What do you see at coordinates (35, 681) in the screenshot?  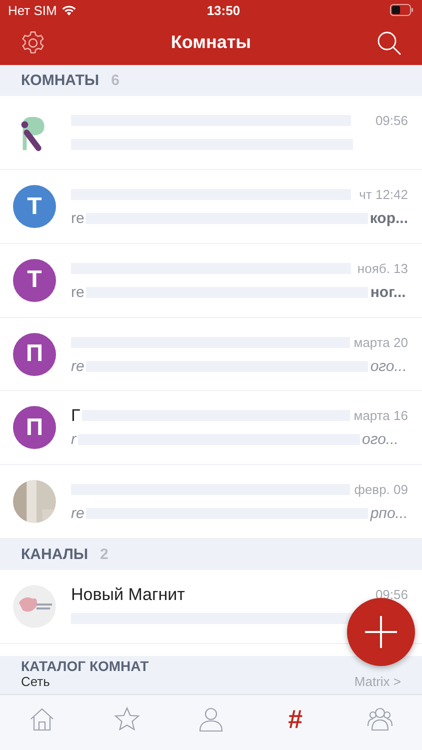 I see `network-label: Сеть` at bounding box center [35, 681].